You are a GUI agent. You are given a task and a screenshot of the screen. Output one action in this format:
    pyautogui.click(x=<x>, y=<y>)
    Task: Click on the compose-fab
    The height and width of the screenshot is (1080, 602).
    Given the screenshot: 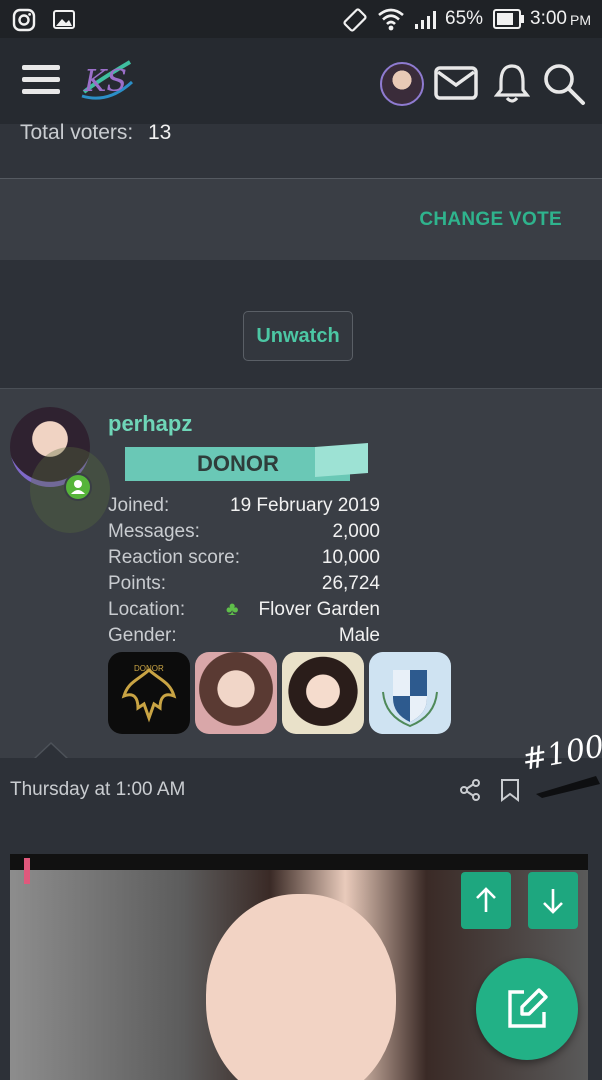 What is the action you would take?
    pyautogui.click(x=527, y=1009)
    